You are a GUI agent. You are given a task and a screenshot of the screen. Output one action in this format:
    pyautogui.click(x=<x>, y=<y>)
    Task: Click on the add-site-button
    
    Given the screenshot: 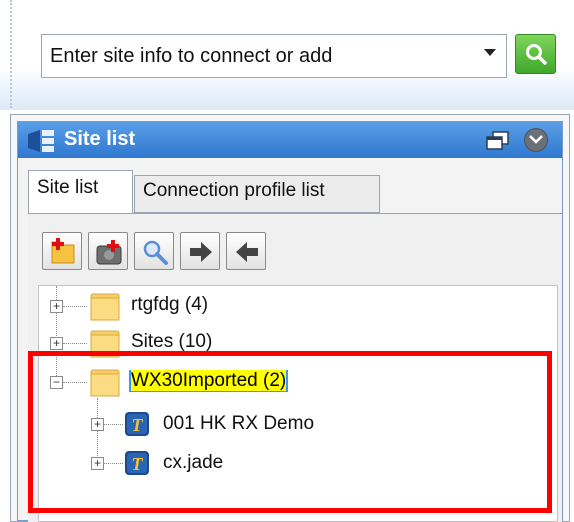 What is the action you would take?
    pyautogui.click(x=108, y=251)
    